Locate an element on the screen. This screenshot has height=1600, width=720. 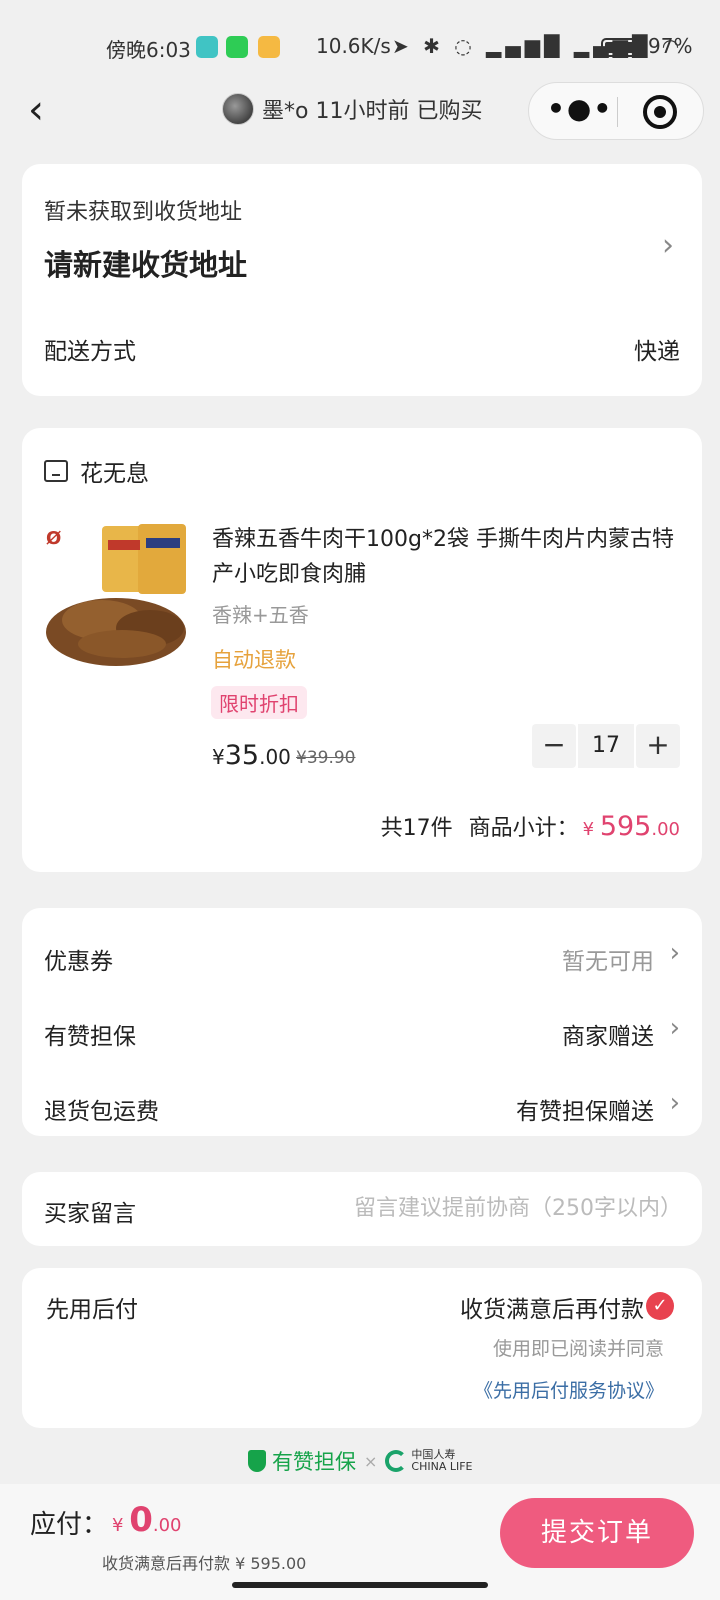
recent-buyer-notice: 墨*o 11小时前 已购买 is located at coordinates (352, 109).